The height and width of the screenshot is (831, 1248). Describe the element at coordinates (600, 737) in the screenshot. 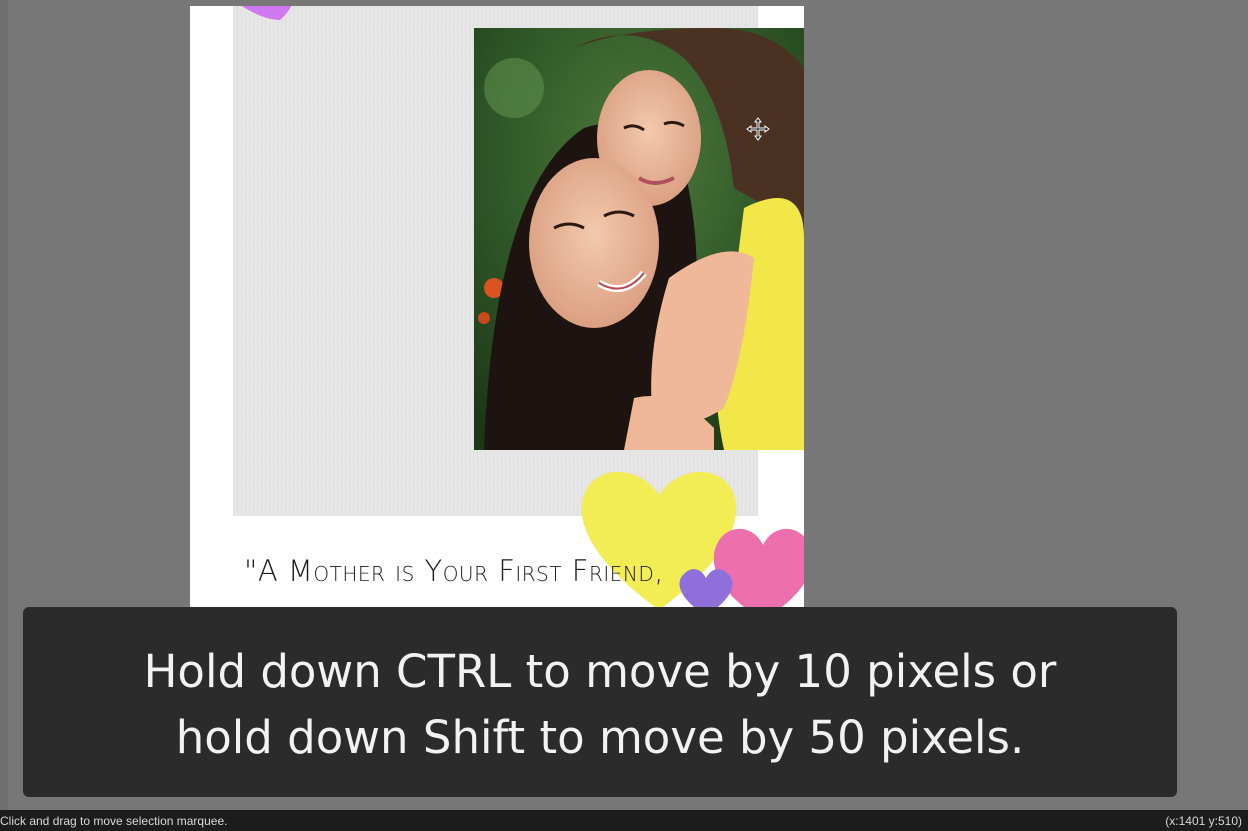

I see `caption-line-2: hold down Shift to move by 50 pixels.` at that location.